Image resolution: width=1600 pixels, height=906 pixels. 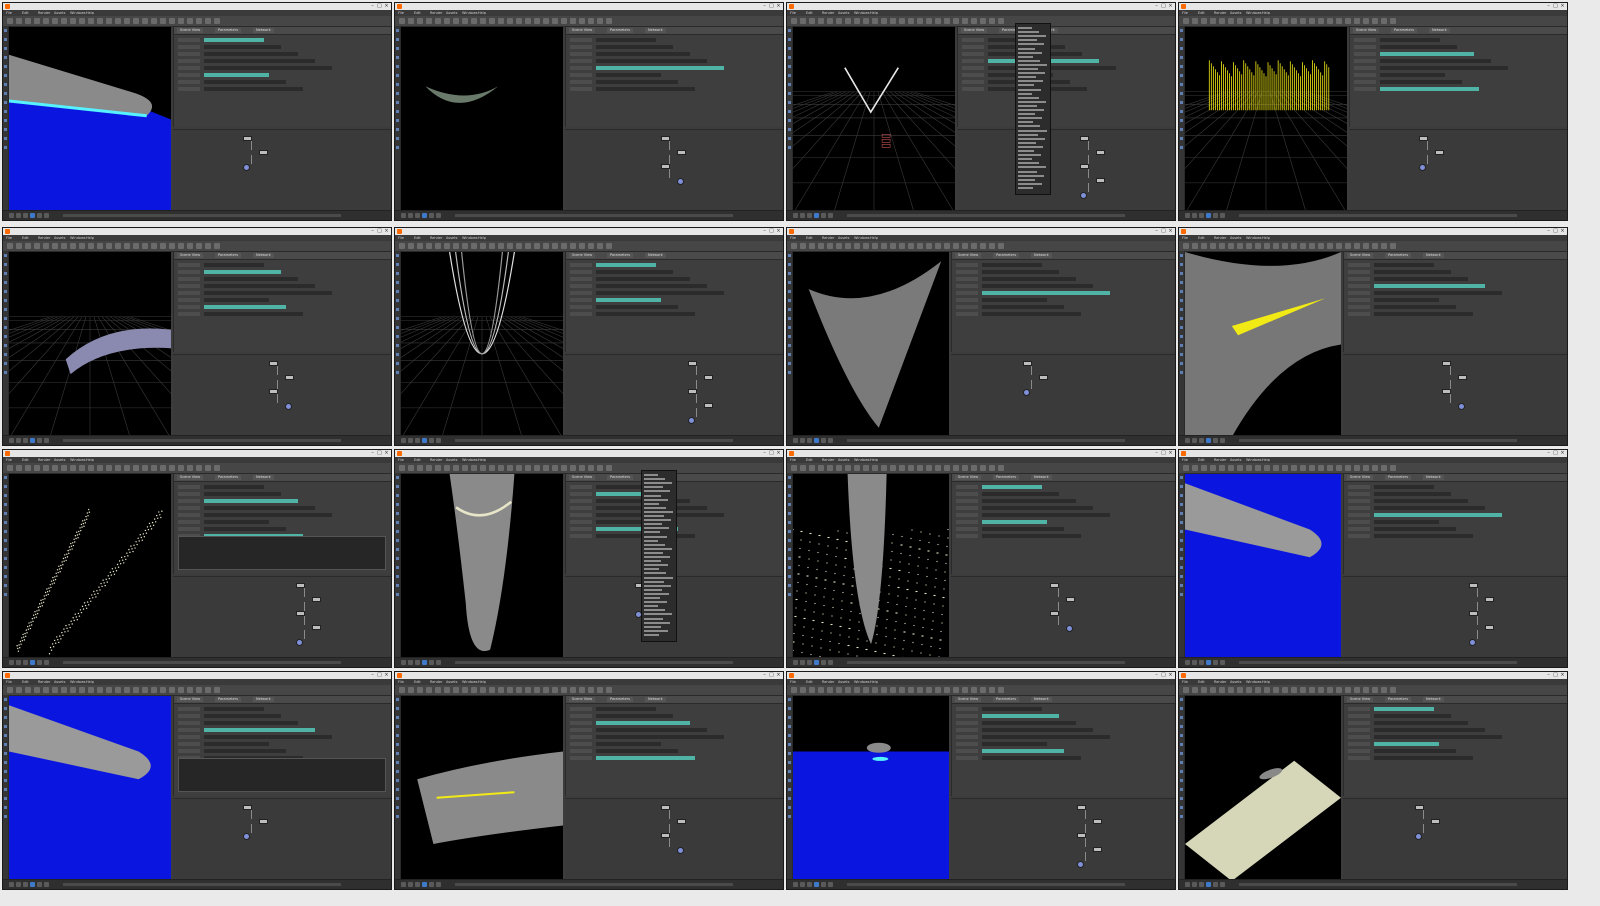 I want to click on close-icon: ×, so click(x=1170, y=675).